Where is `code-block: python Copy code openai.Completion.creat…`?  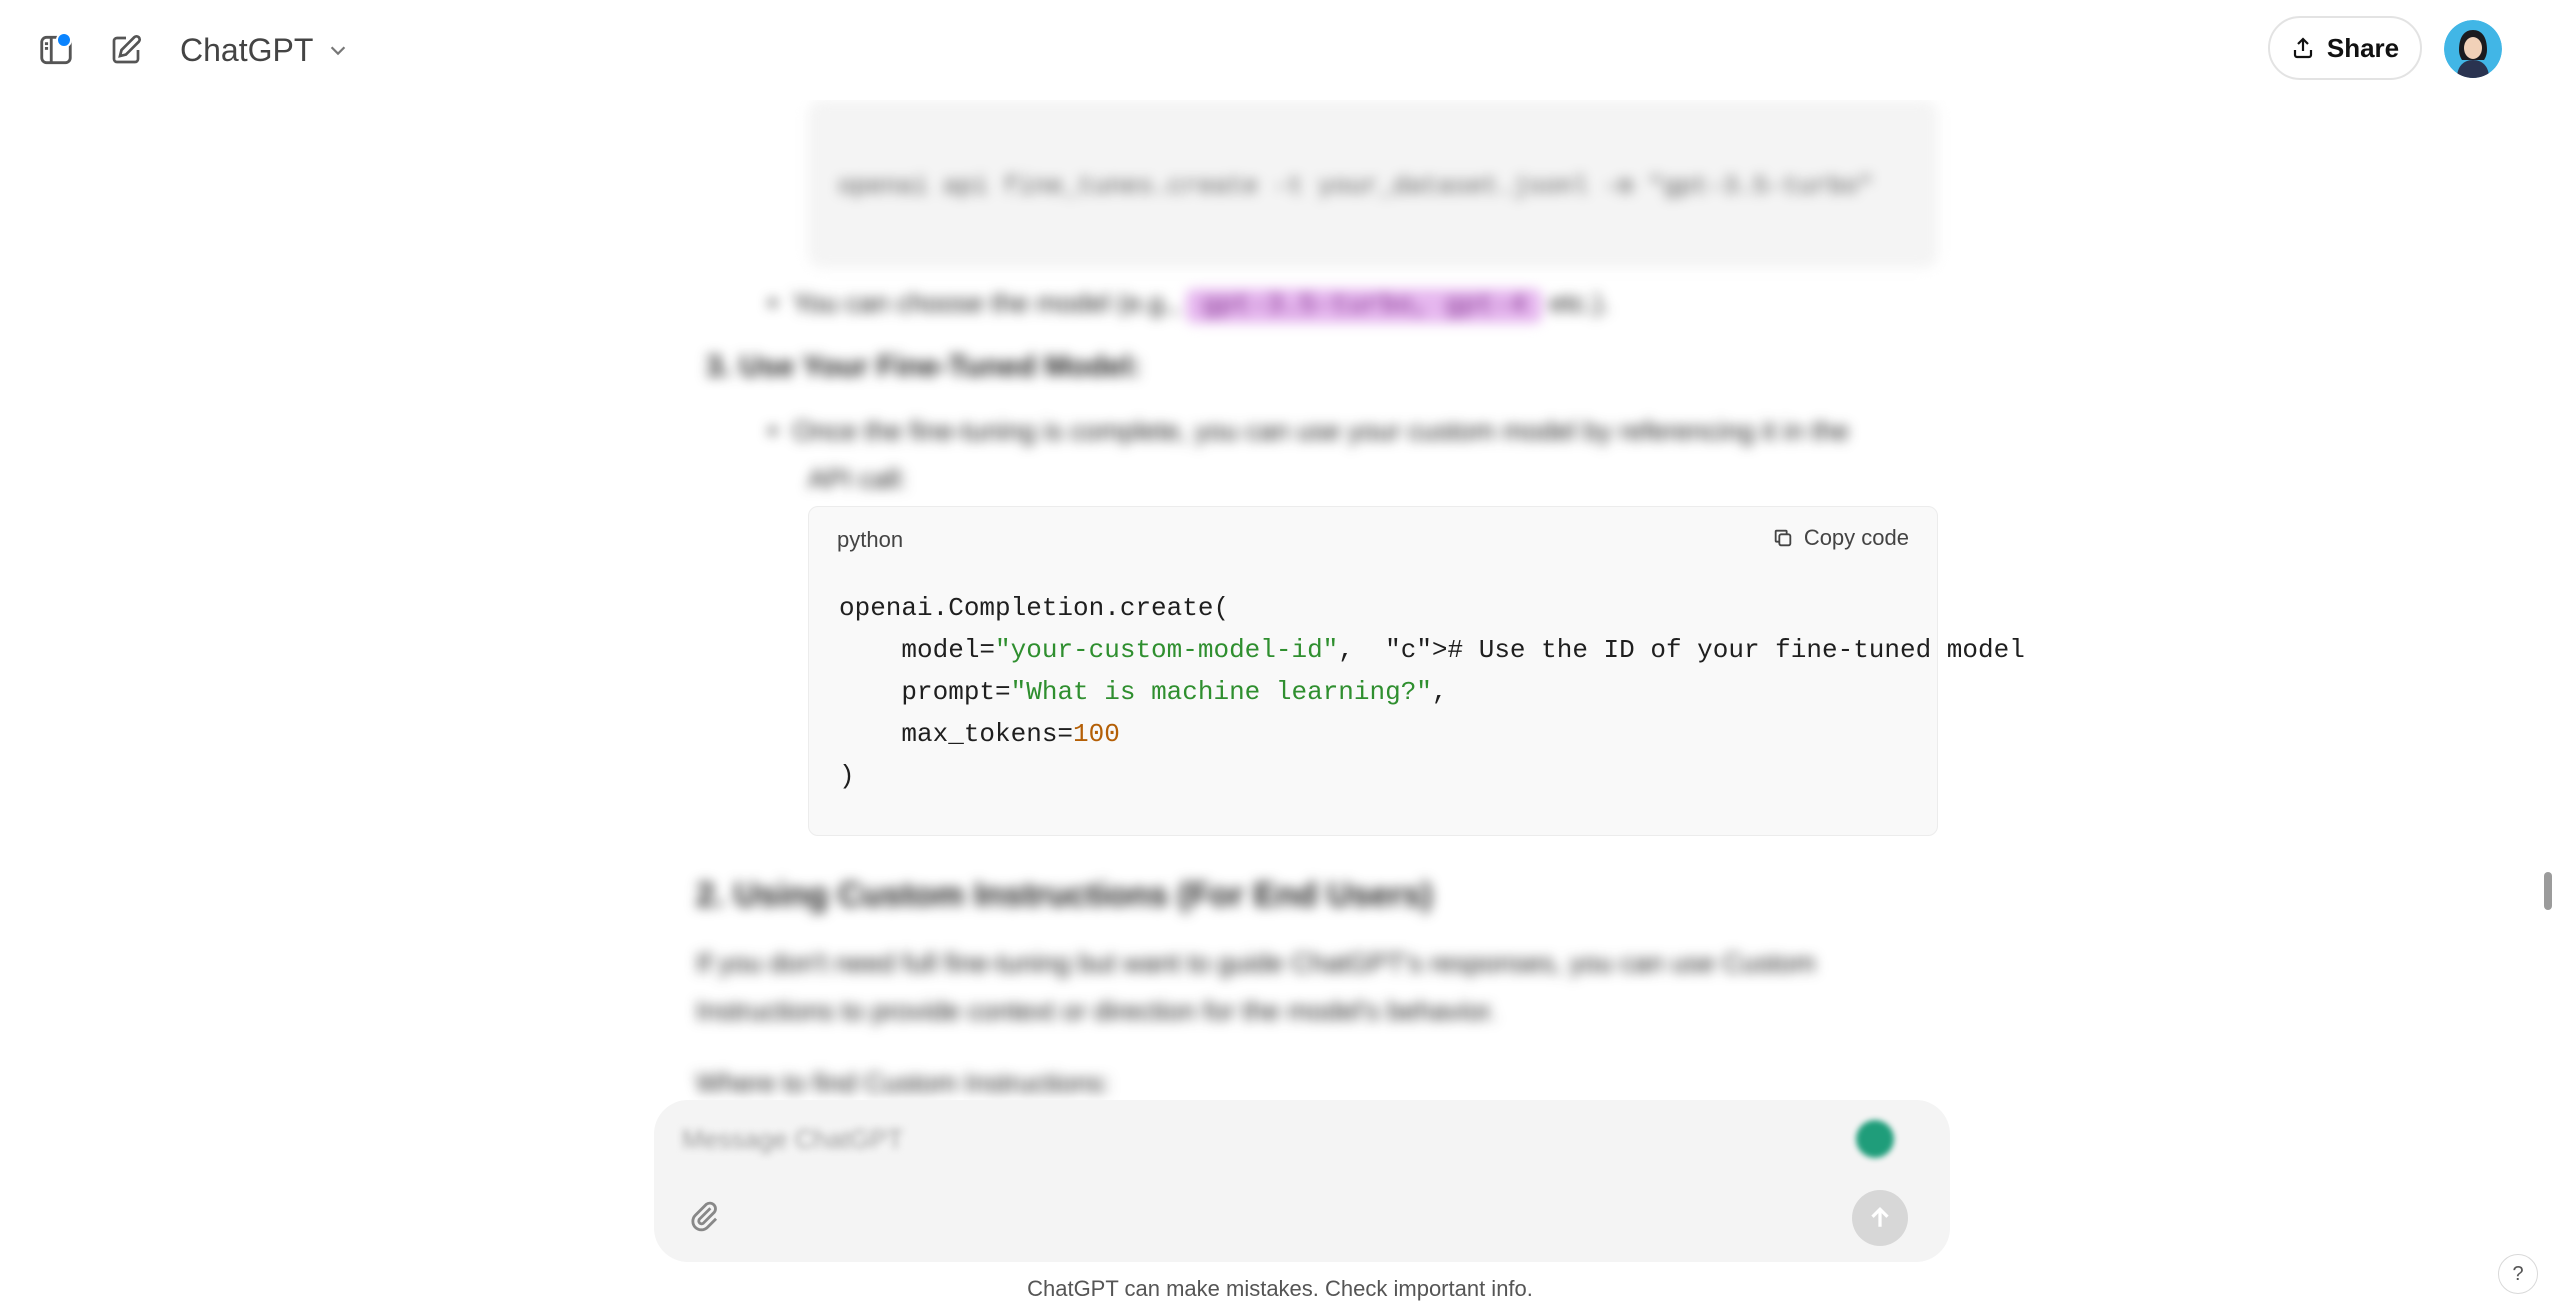 code-block: python Copy code openai.Completion.creat… is located at coordinates (1416, 671).